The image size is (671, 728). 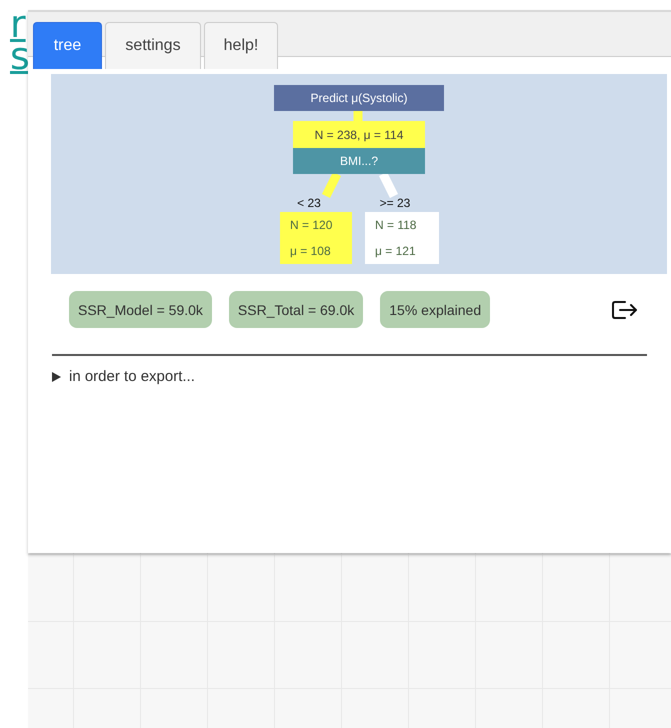 What do you see at coordinates (140, 309) in the screenshot?
I see `stat-chip: SSR_Model = 59.0k` at bounding box center [140, 309].